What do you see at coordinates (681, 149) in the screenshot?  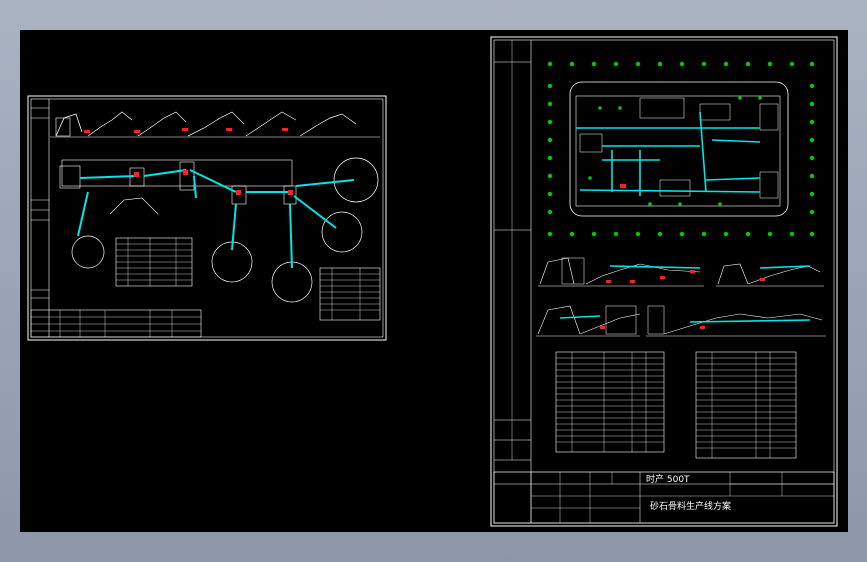 I see `site-trees` at bounding box center [681, 149].